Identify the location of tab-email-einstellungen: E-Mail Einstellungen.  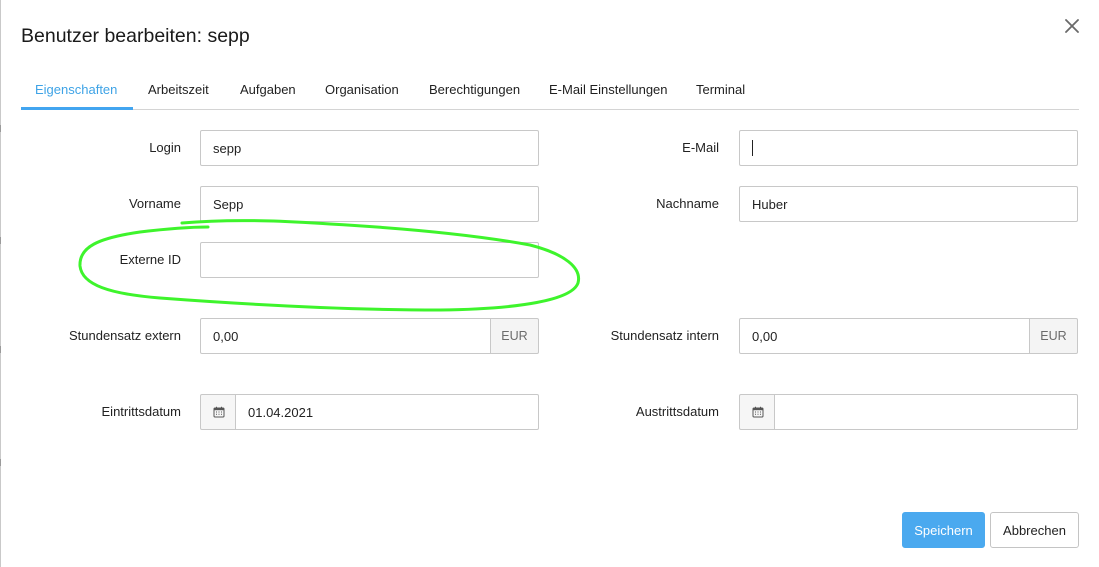
(608, 89).